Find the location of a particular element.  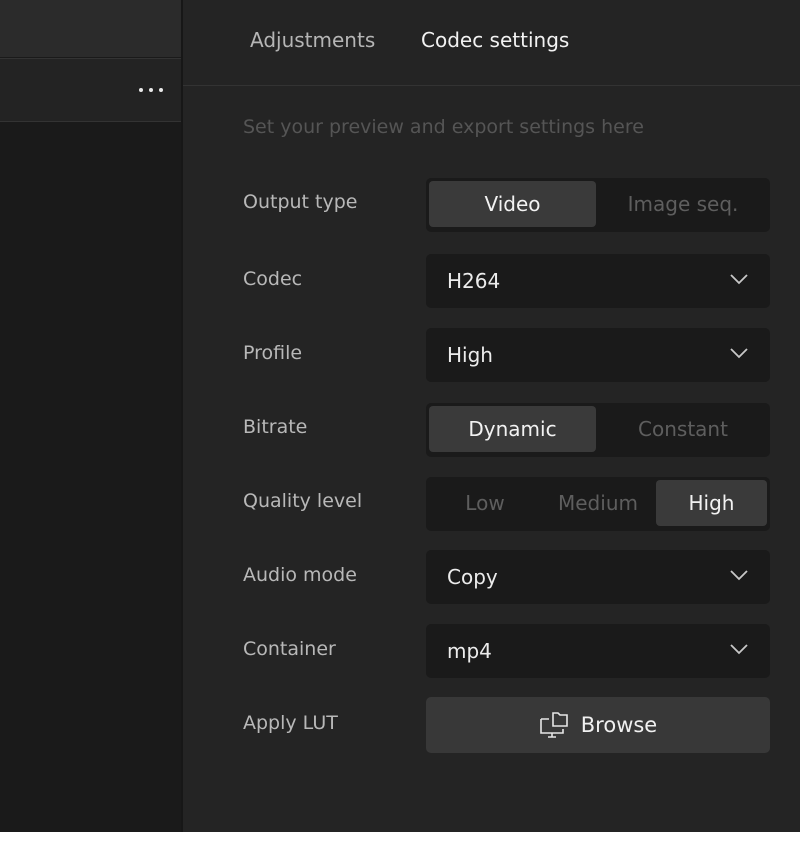

profile-select: High is located at coordinates (598, 355).